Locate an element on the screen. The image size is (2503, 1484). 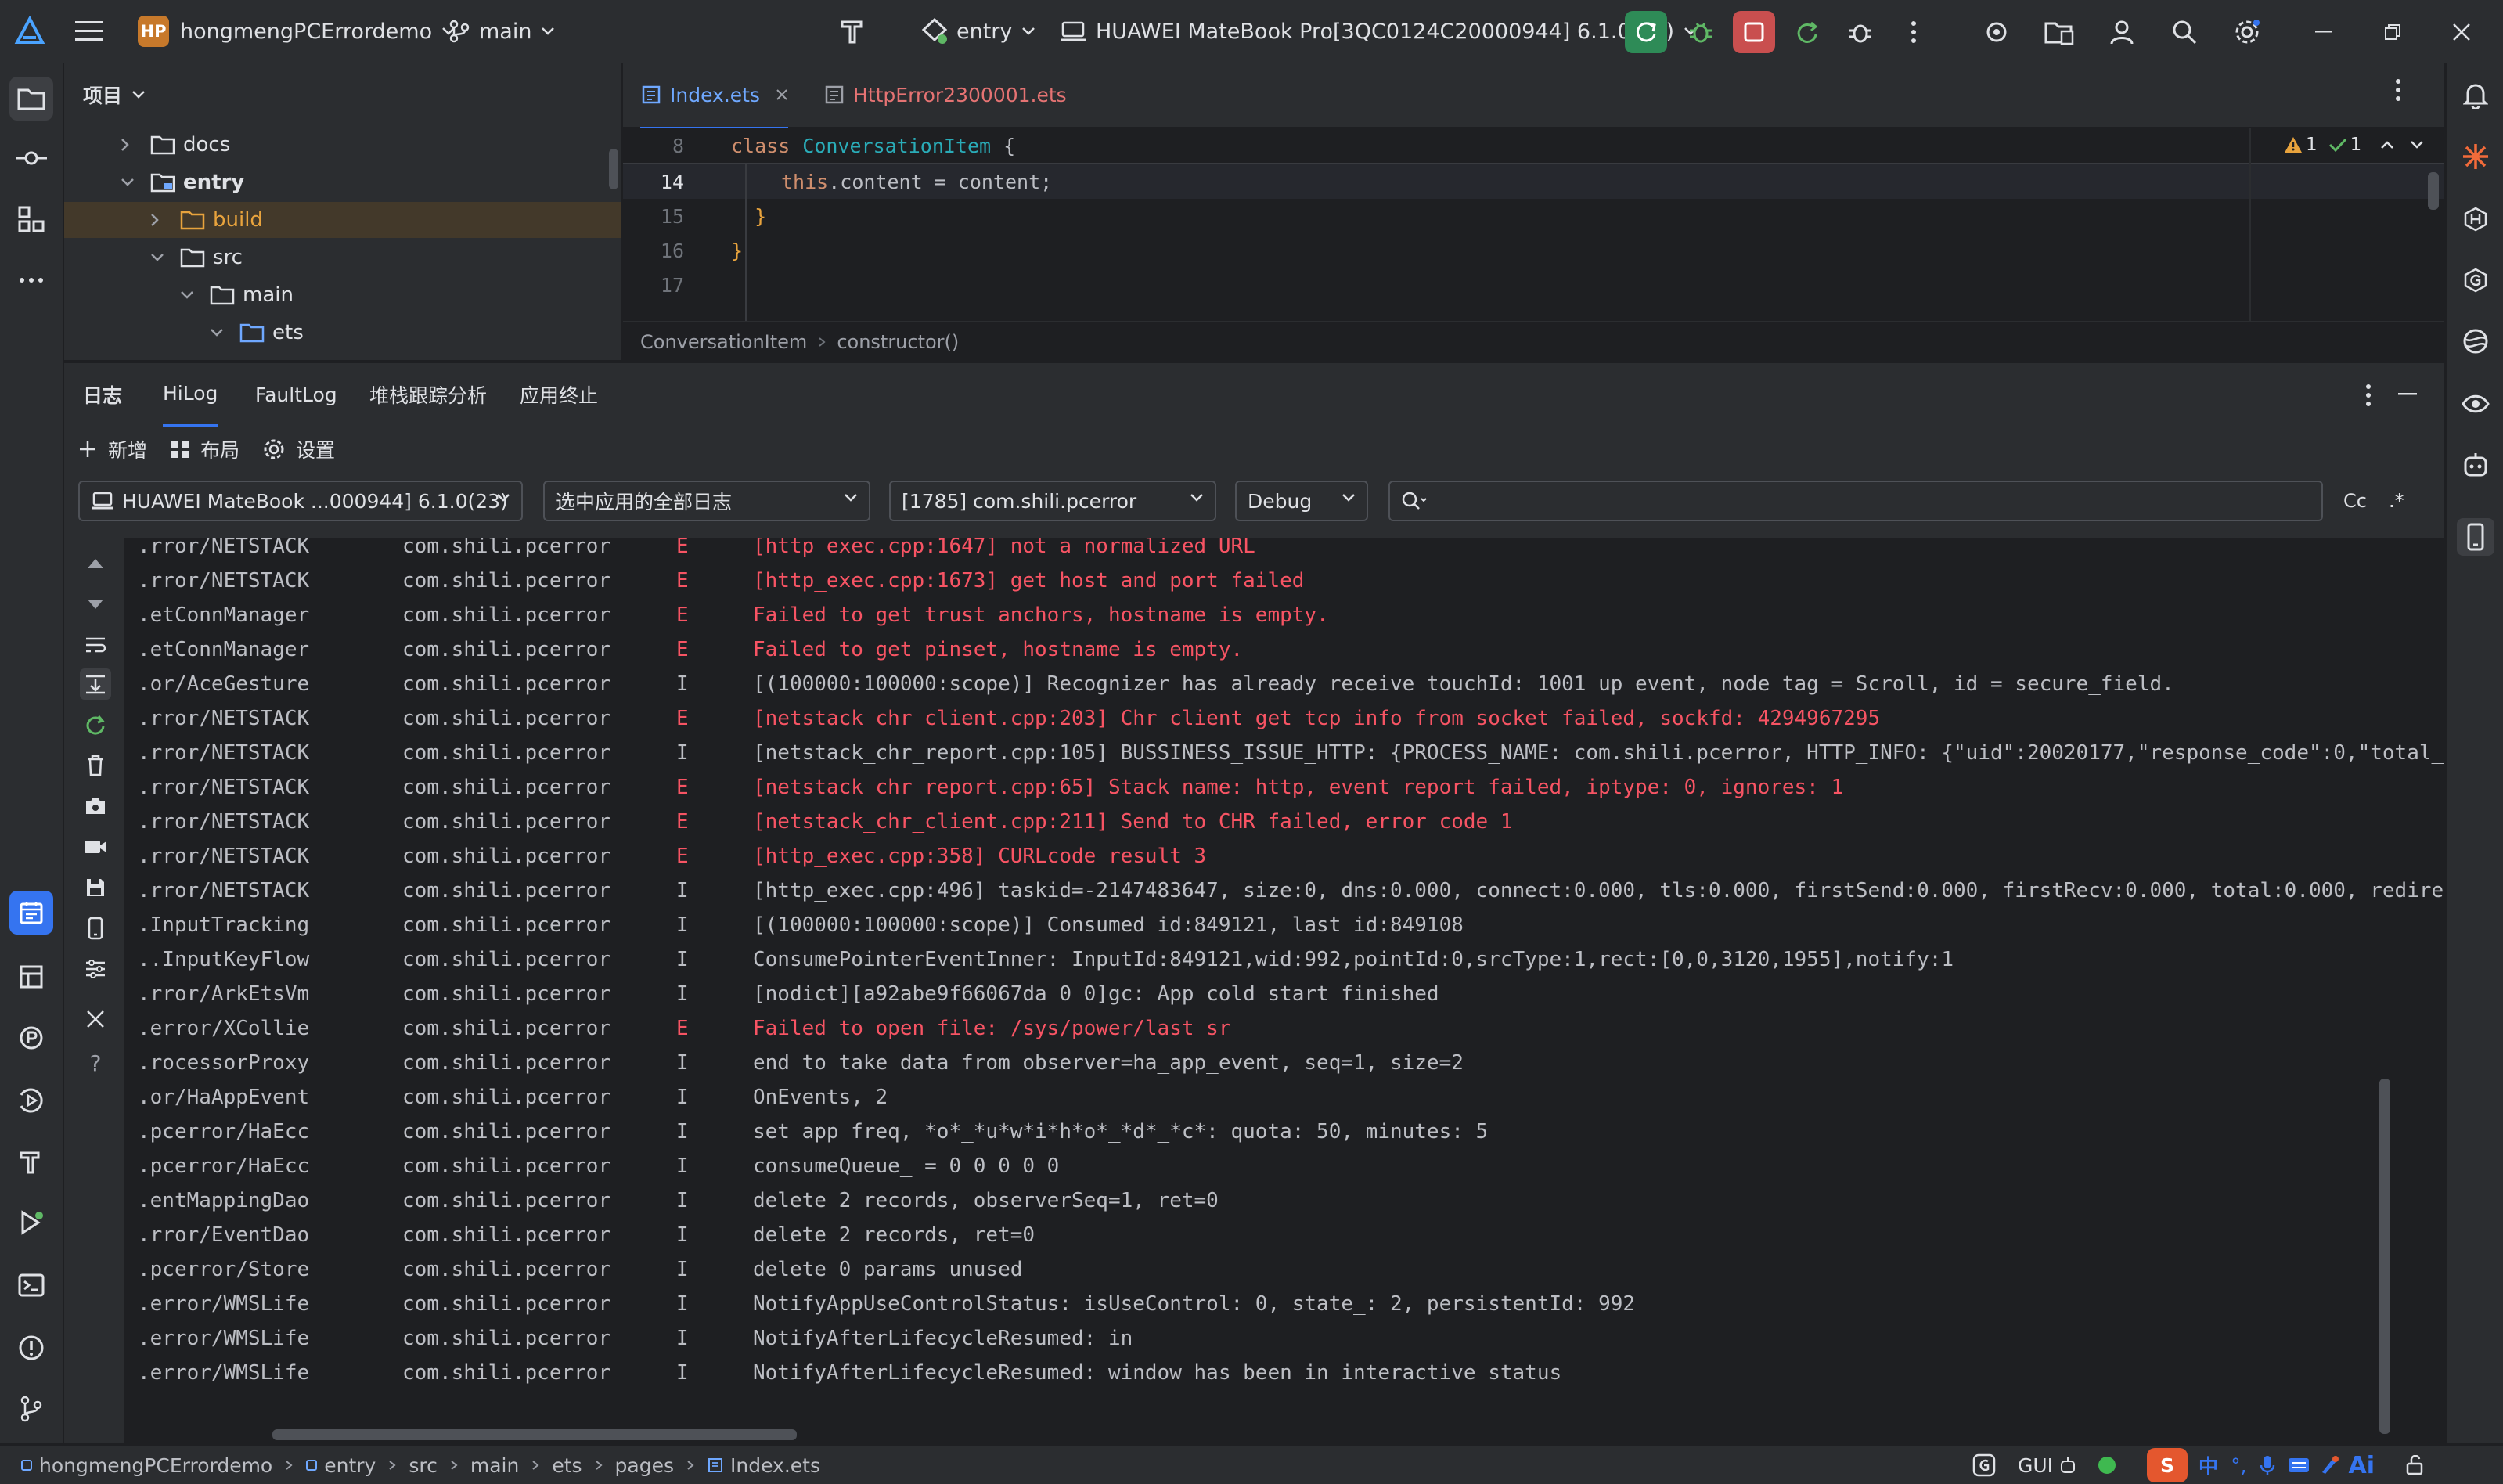
tab-httperror-ets: HttpError2300001.ets is located at coordinates (945, 95).